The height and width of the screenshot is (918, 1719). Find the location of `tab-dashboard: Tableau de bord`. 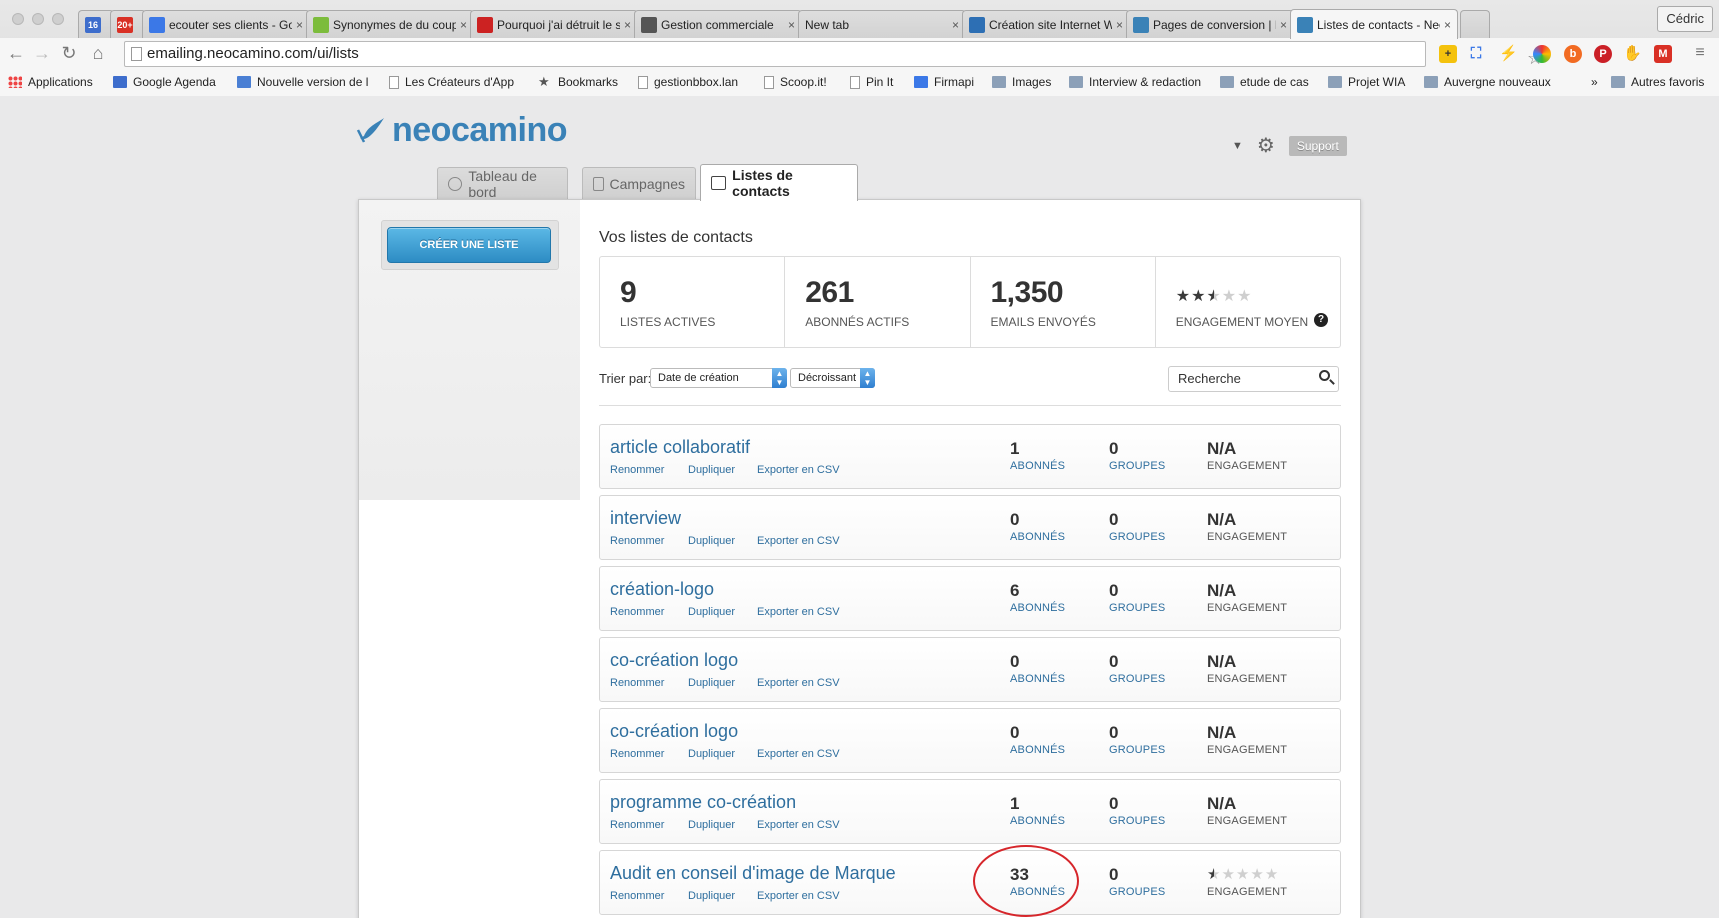

tab-dashboard: Tableau de bord is located at coordinates (502, 183).